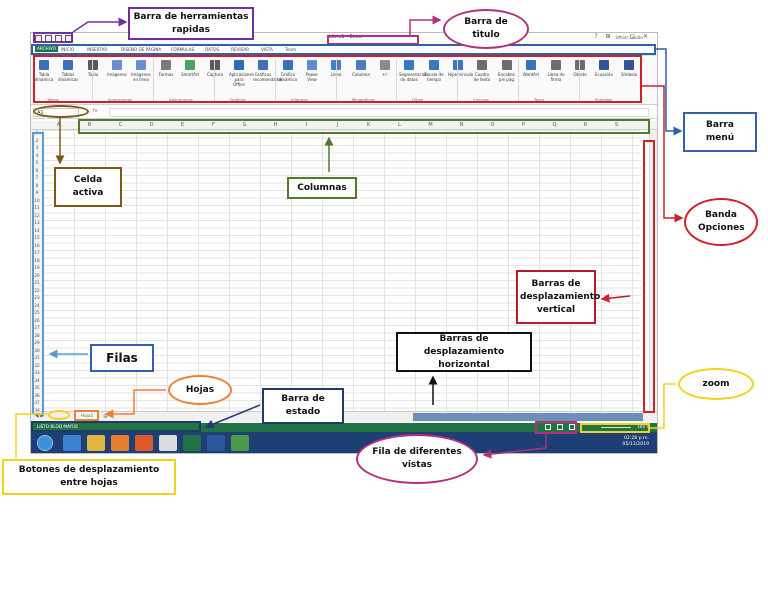 The image size is (768, 594). I want to click on arrow-menu-bar, so click(669, 92).